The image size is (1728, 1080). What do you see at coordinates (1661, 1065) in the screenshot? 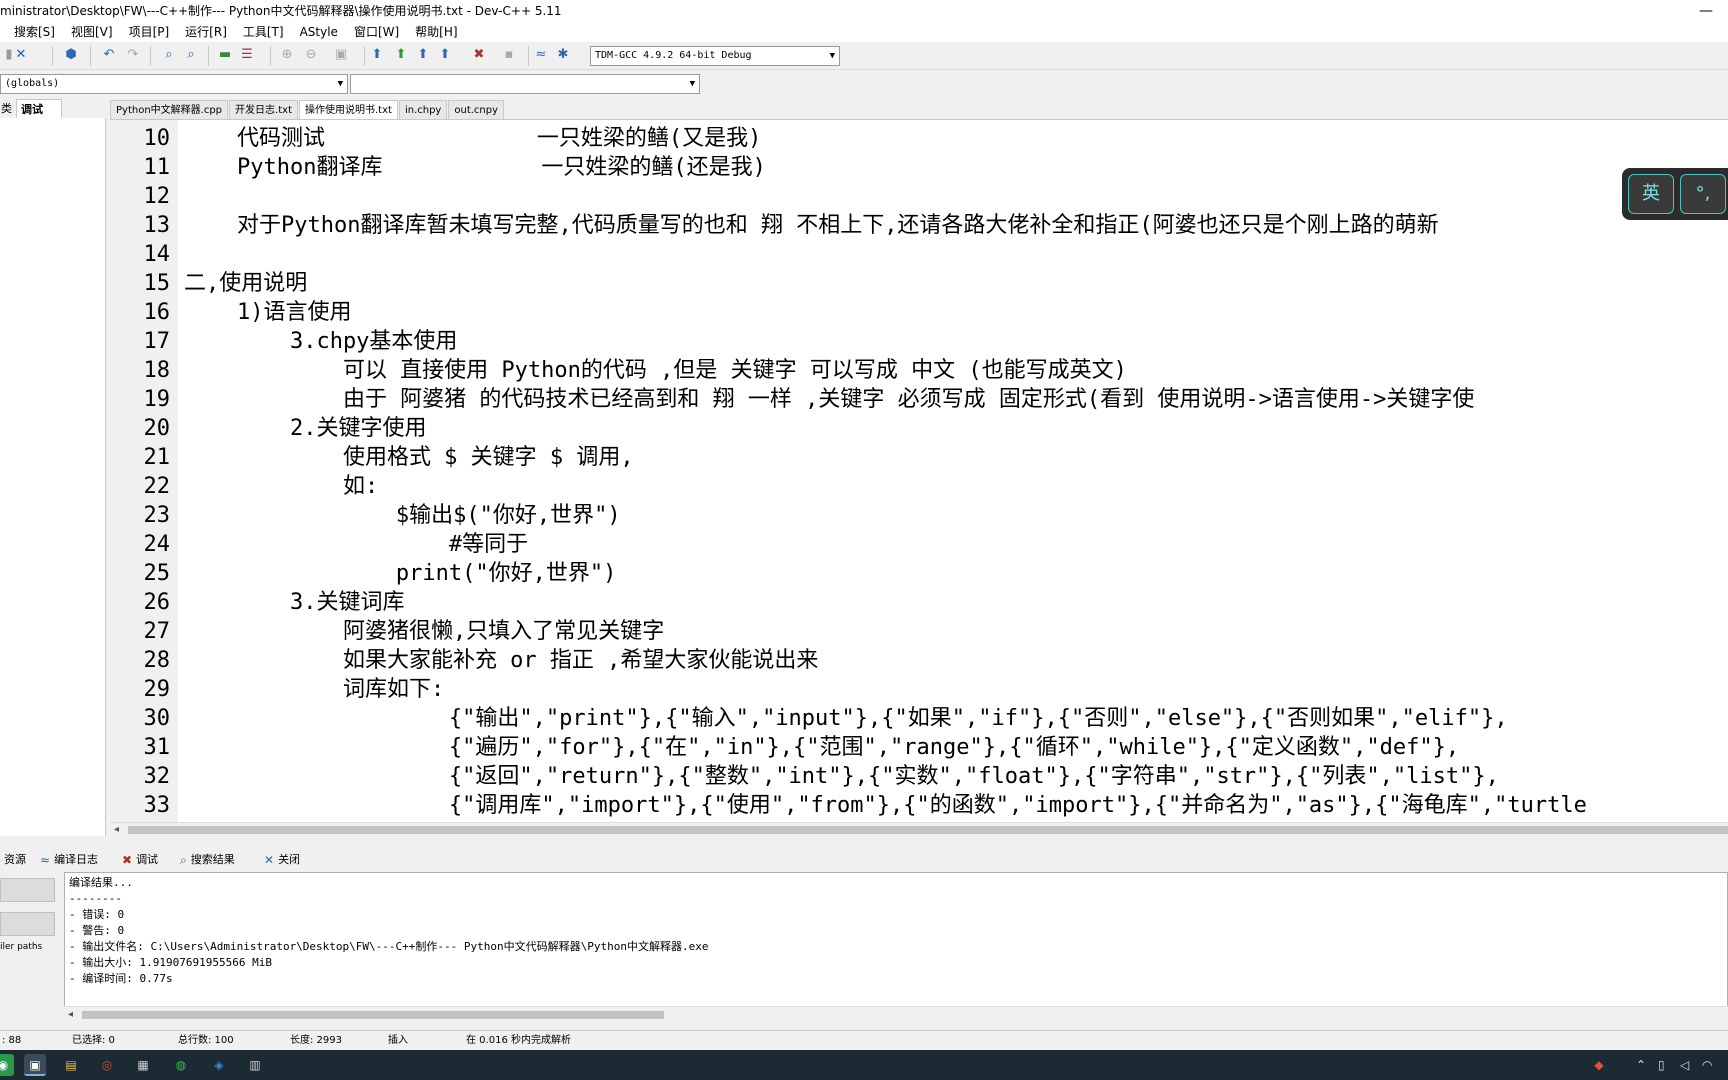
I see `network-icon: ▯` at bounding box center [1661, 1065].